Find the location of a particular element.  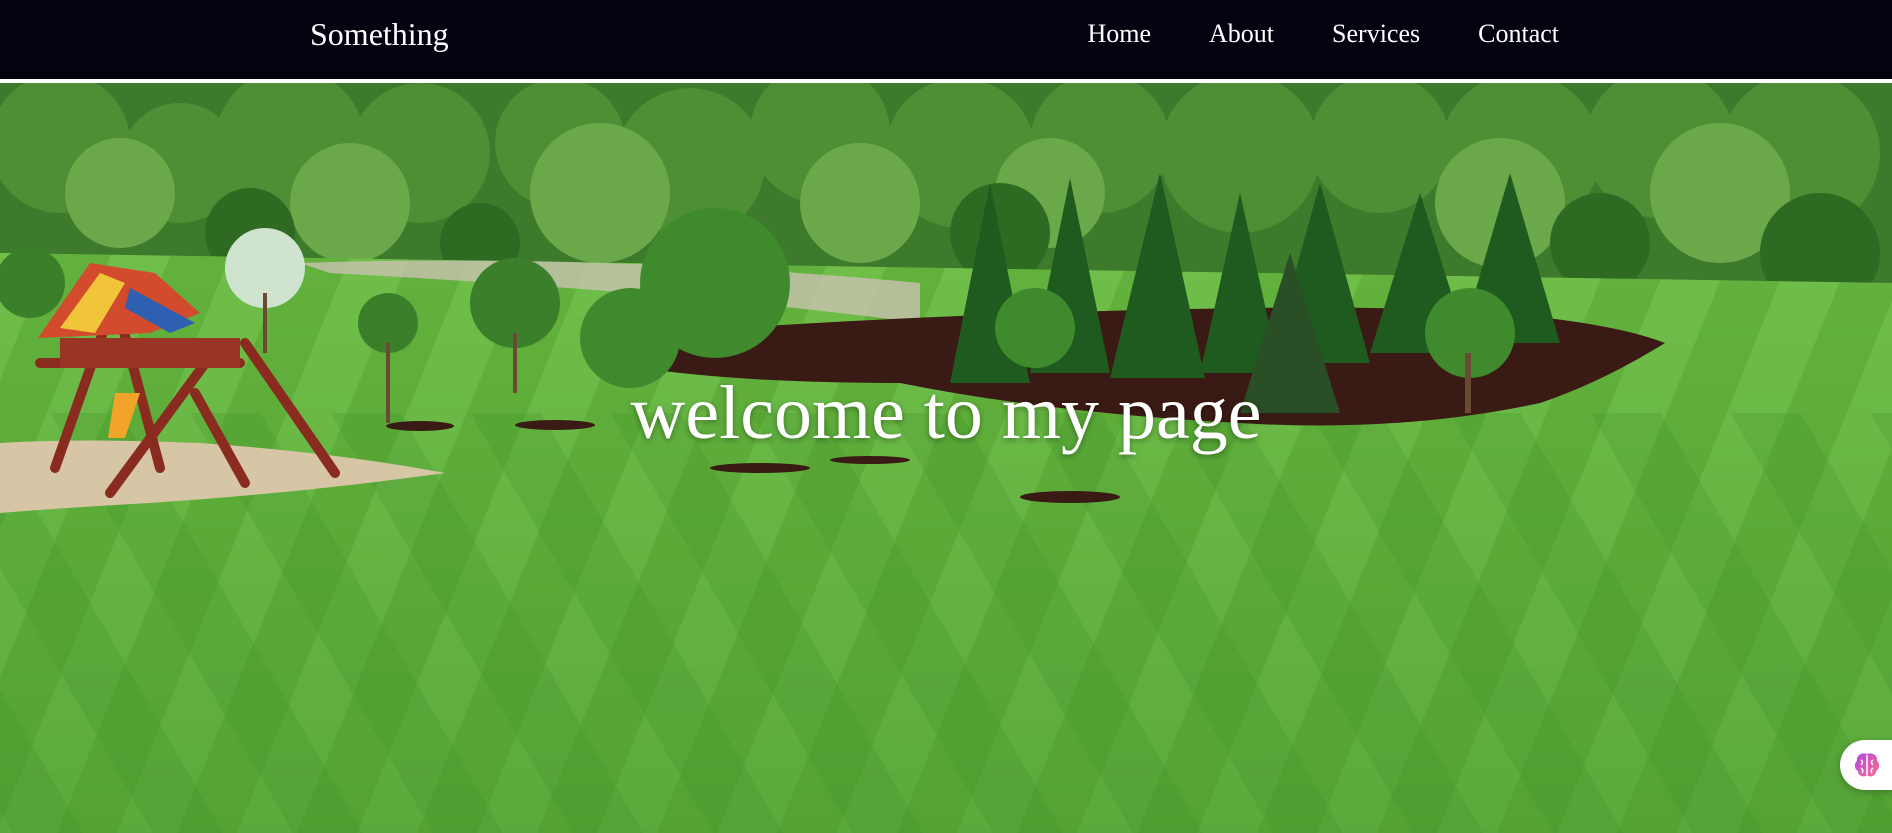

brain-icon is located at coordinates (1867, 765).